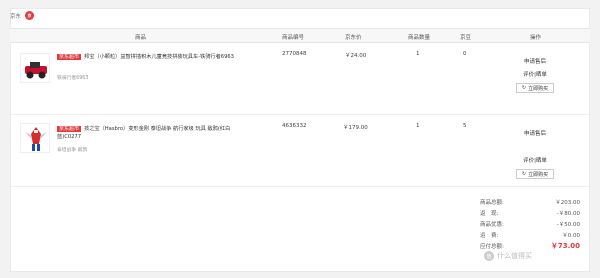  I want to click on summary-line: 商品总额: ￥203.00, so click(530, 201).